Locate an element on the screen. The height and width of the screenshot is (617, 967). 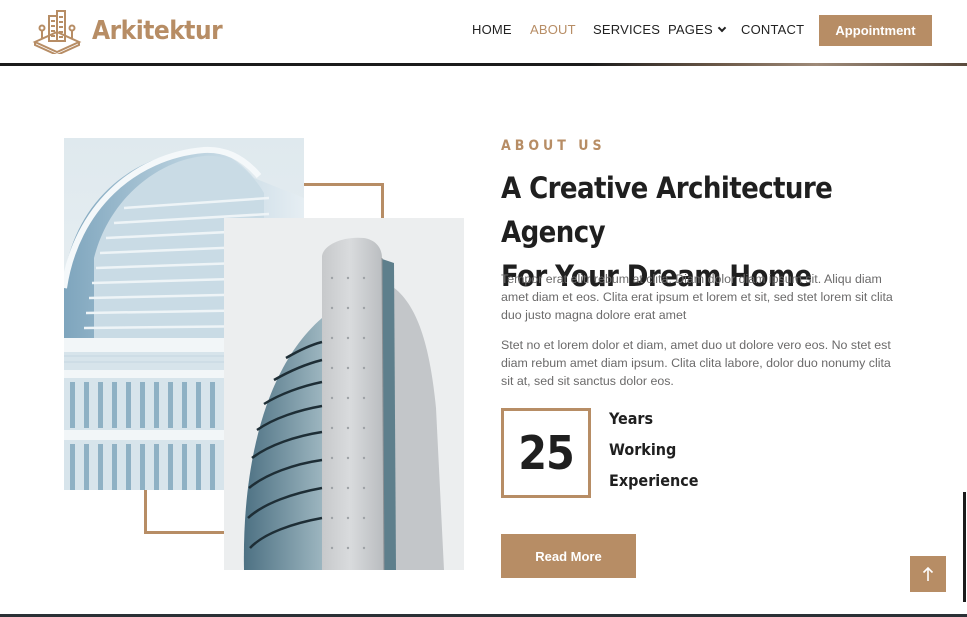
nav-pages: PAGES is located at coordinates (697, 29).